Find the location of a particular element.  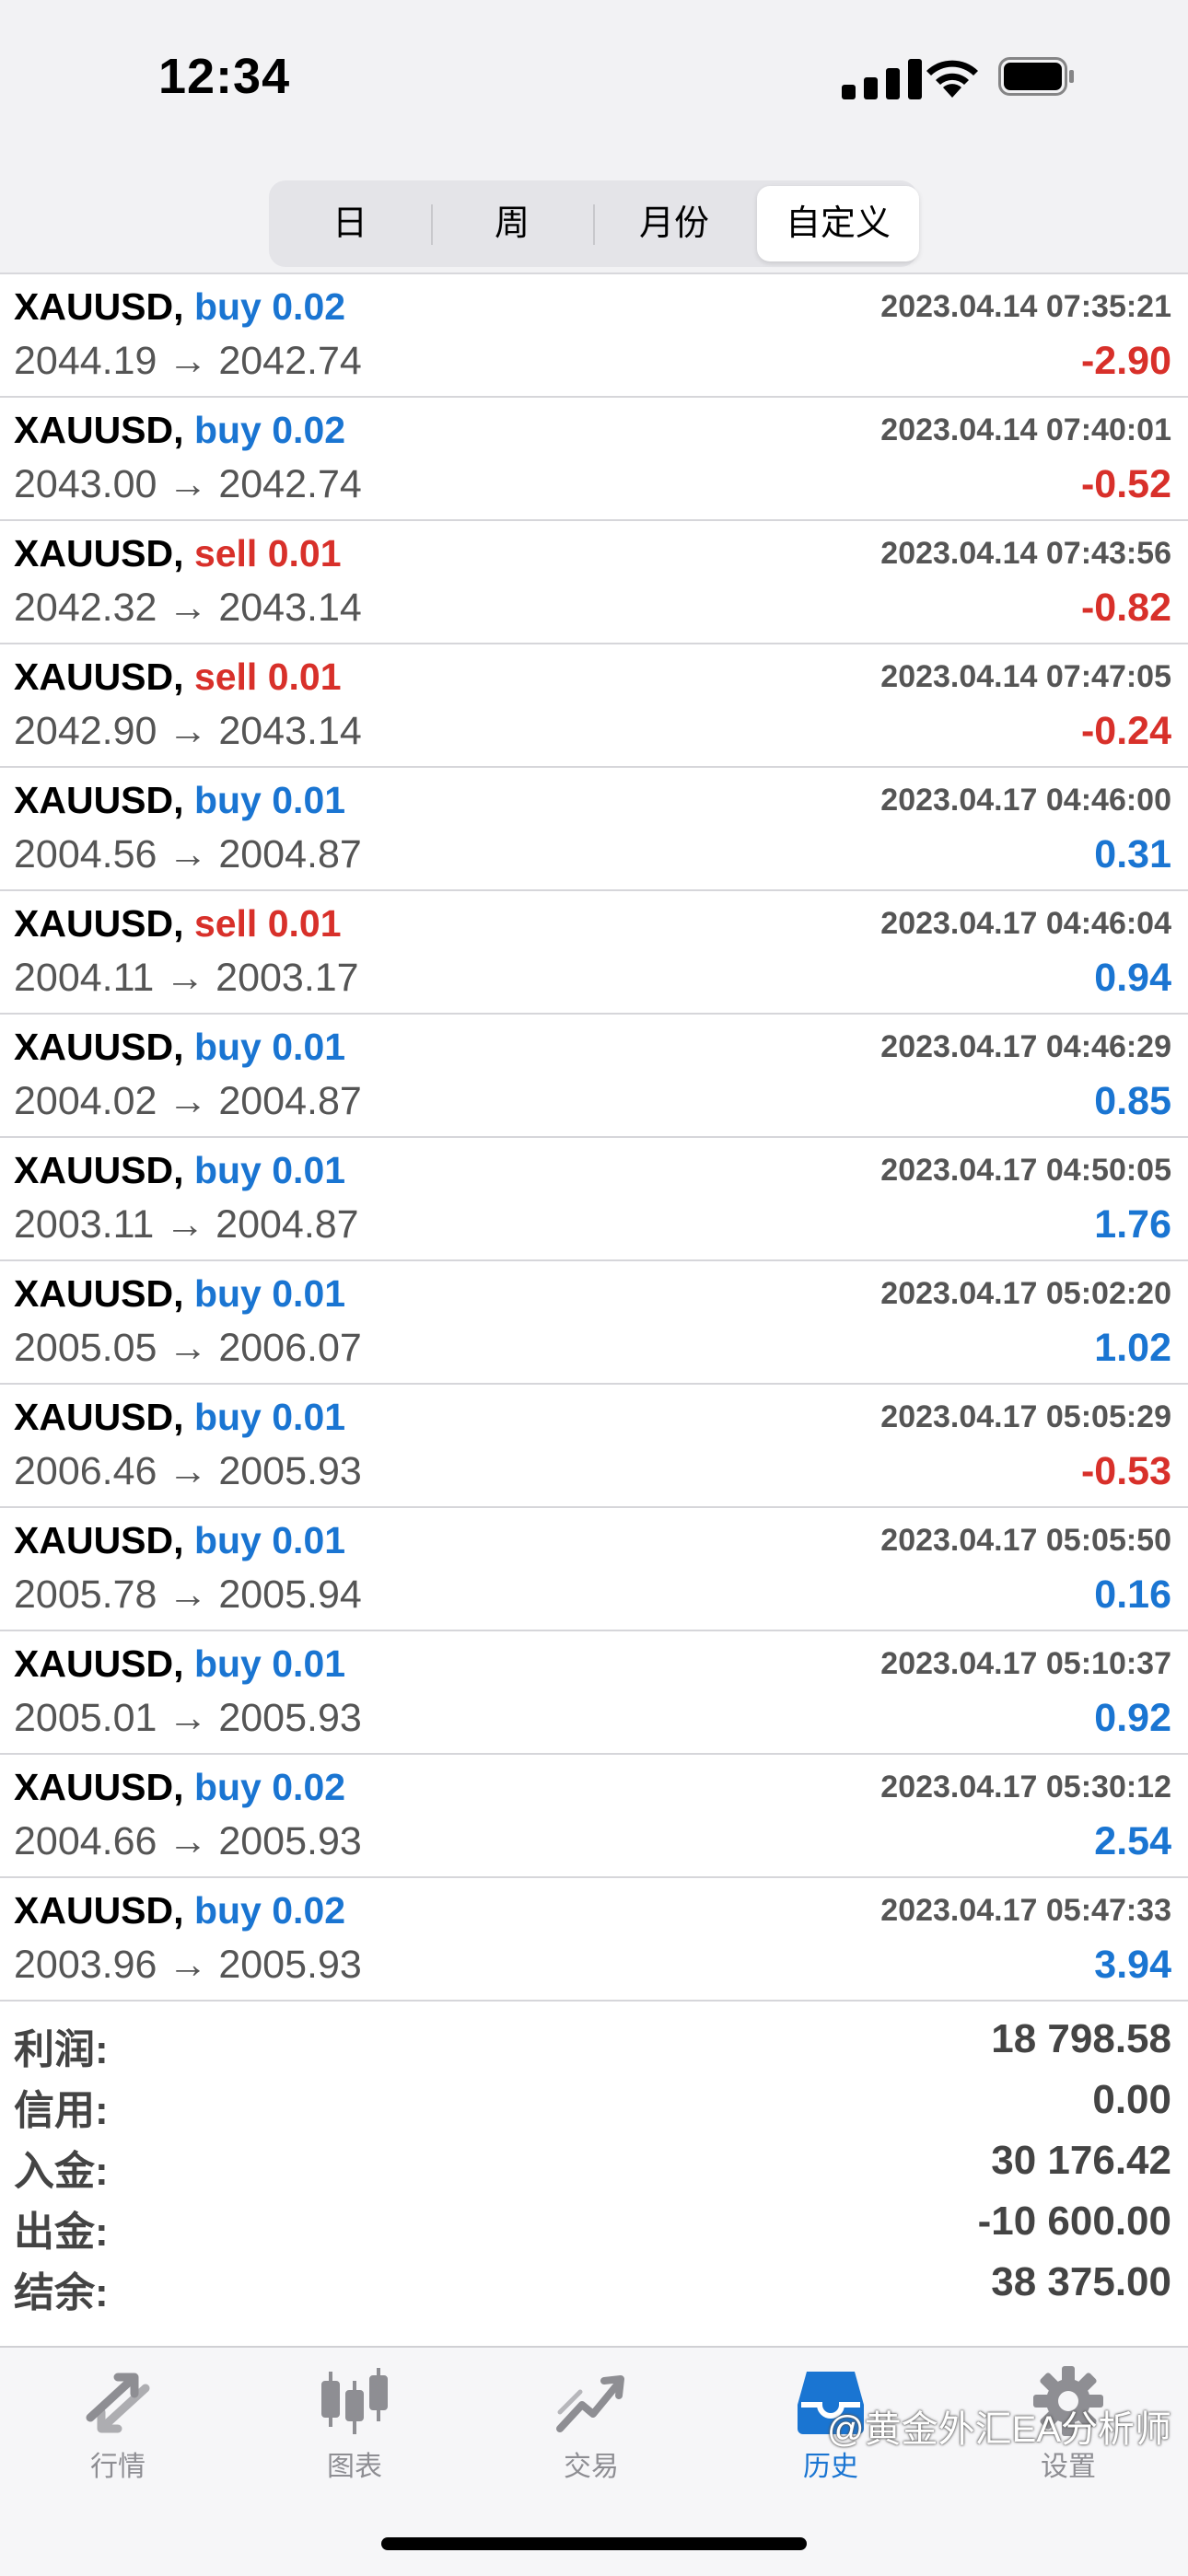

candlestick-chart-icon is located at coordinates (354, 2401).